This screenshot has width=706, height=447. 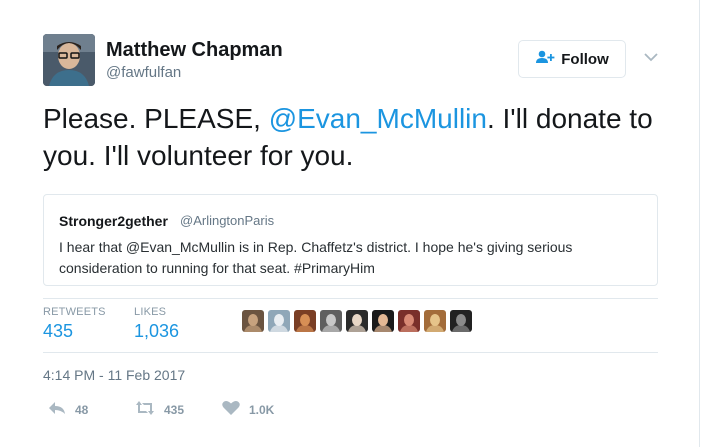 I want to click on author-handle: @fawfulfan, so click(x=143, y=72).